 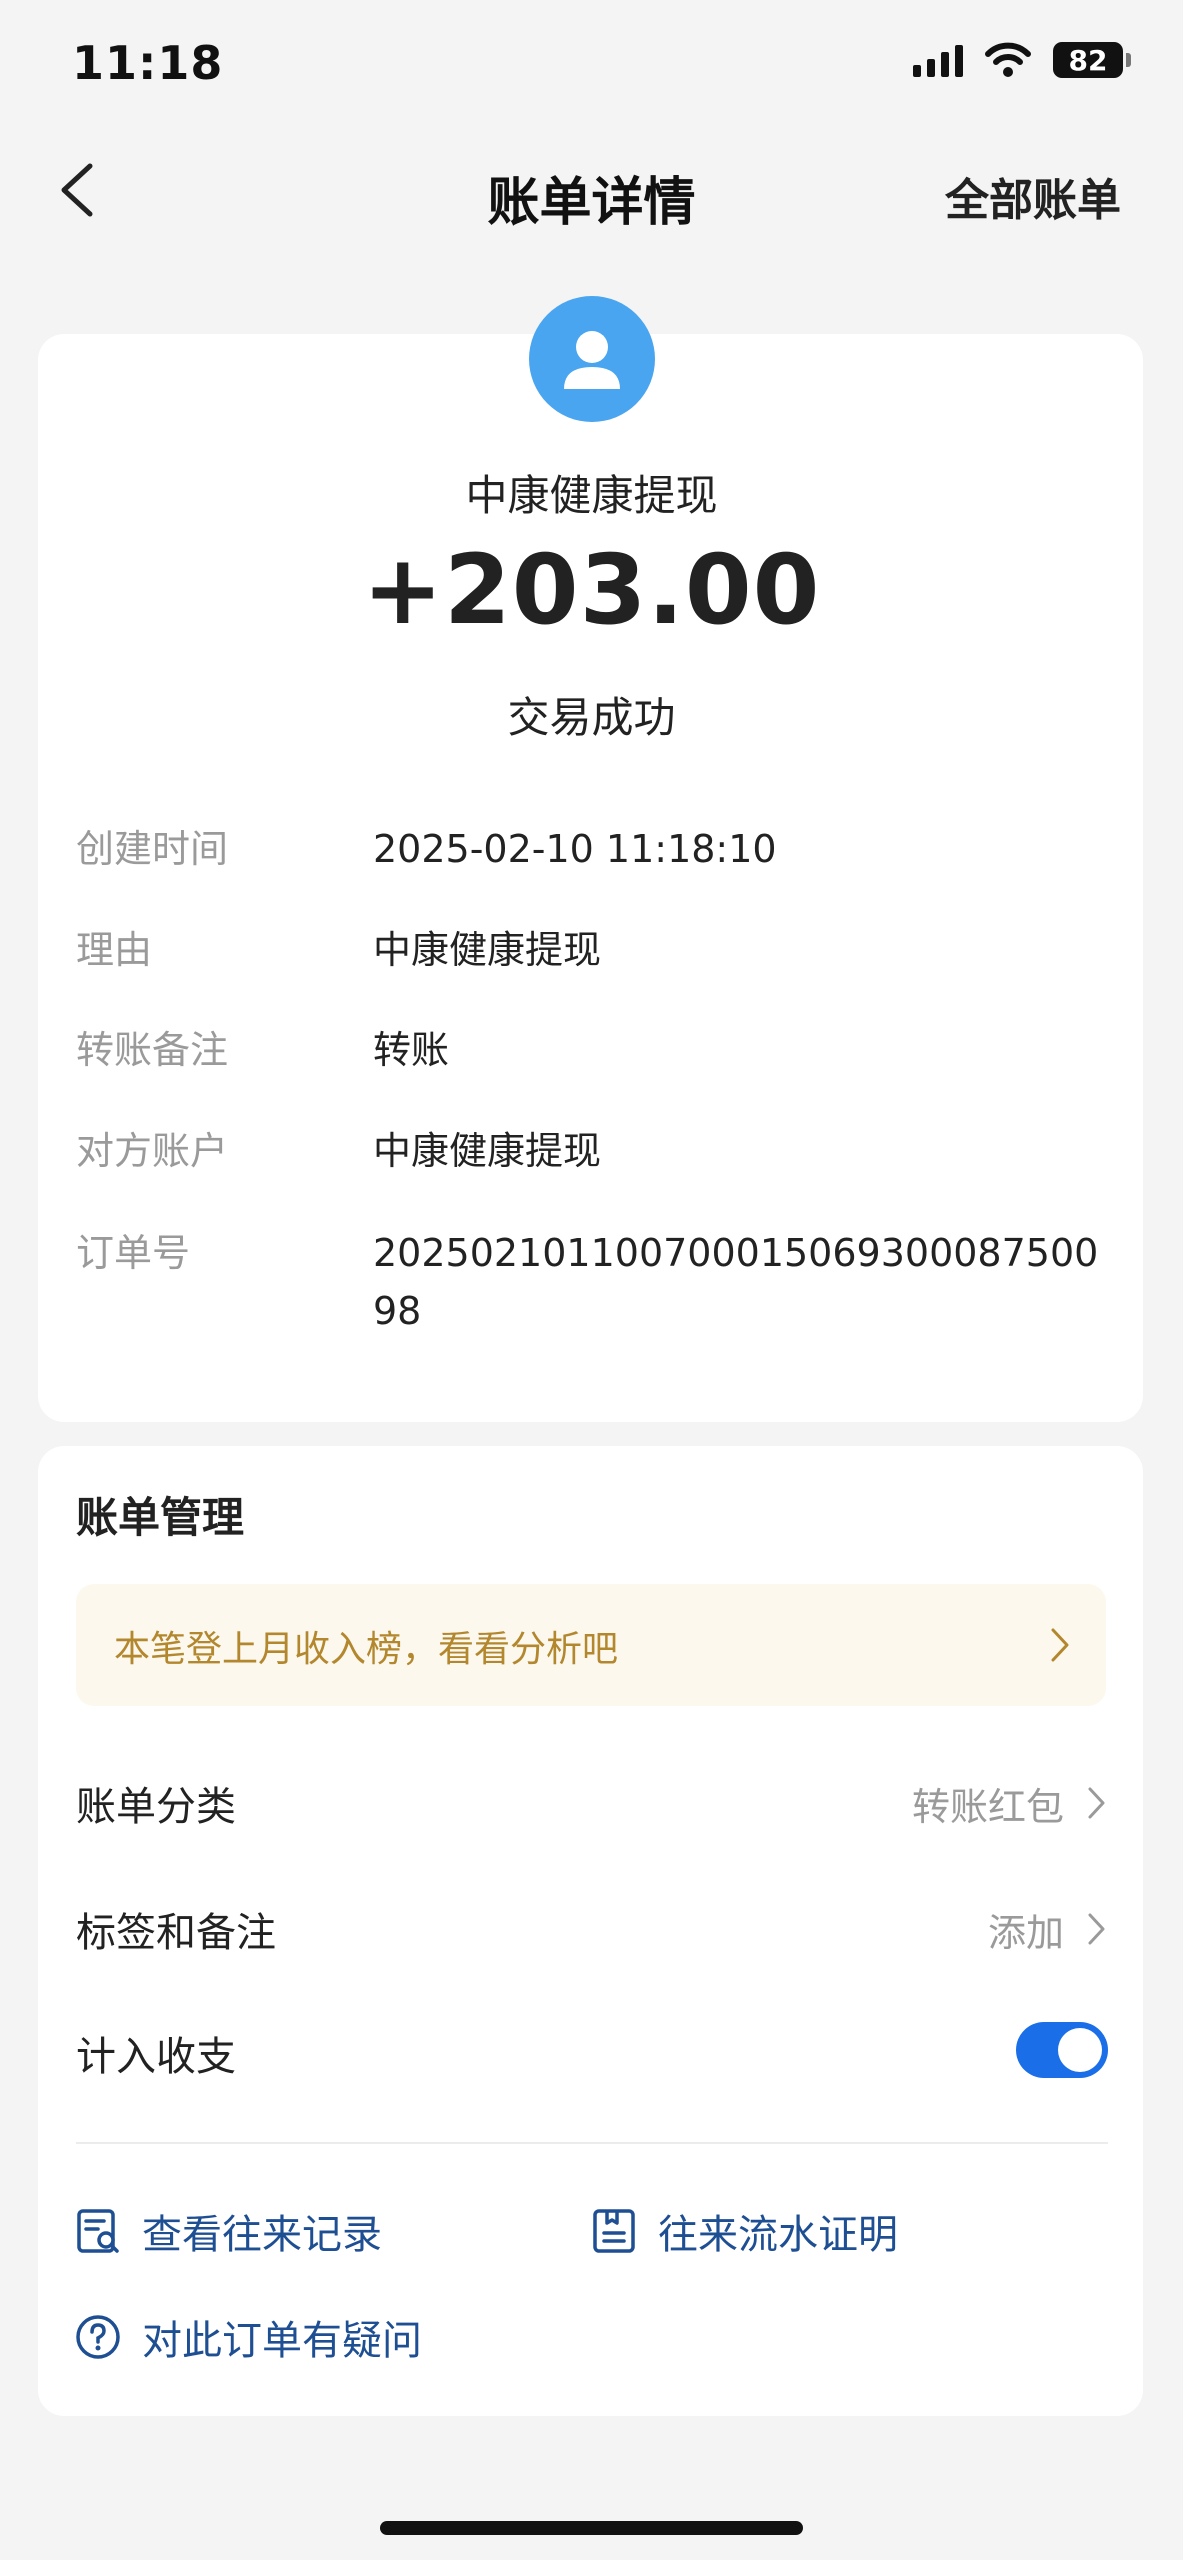 What do you see at coordinates (575, 849) in the screenshot?
I see `detail-value: 2025-02-10 11:18:10` at bounding box center [575, 849].